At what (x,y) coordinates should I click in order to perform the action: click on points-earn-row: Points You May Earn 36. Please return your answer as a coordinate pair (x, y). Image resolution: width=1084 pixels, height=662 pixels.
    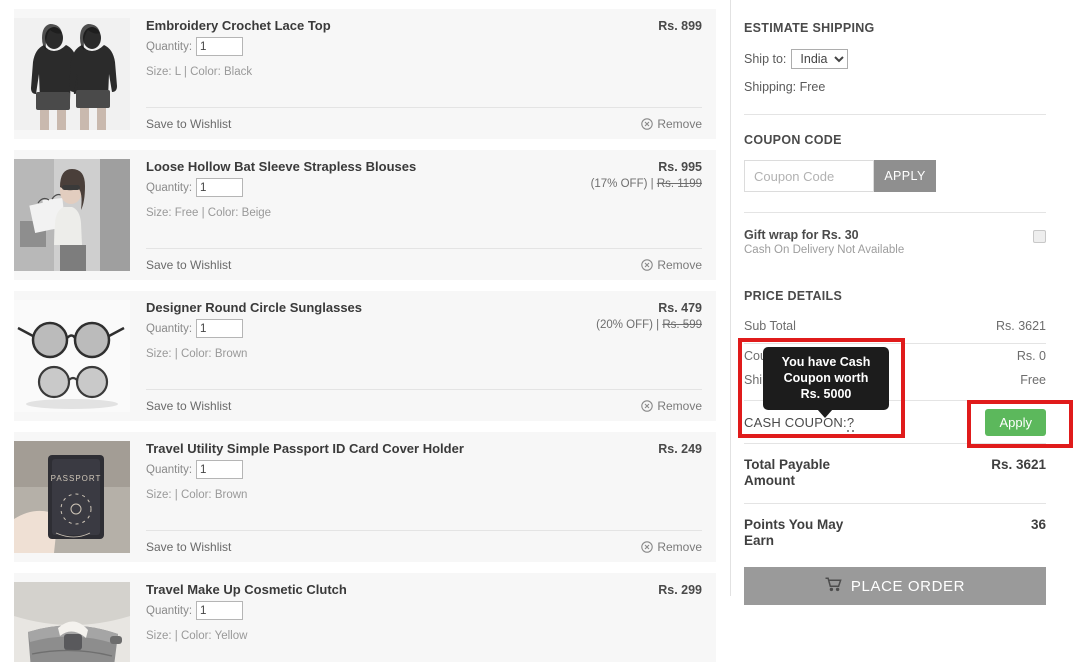
    Looking at the image, I should click on (895, 533).